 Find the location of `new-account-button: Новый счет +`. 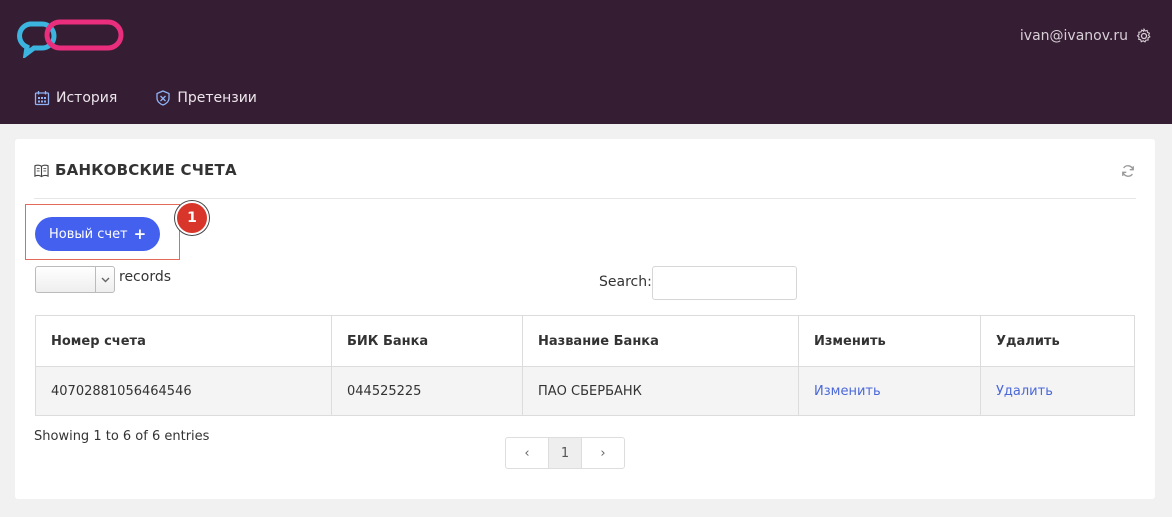

new-account-button: Новый счет + is located at coordinates (98, 234).